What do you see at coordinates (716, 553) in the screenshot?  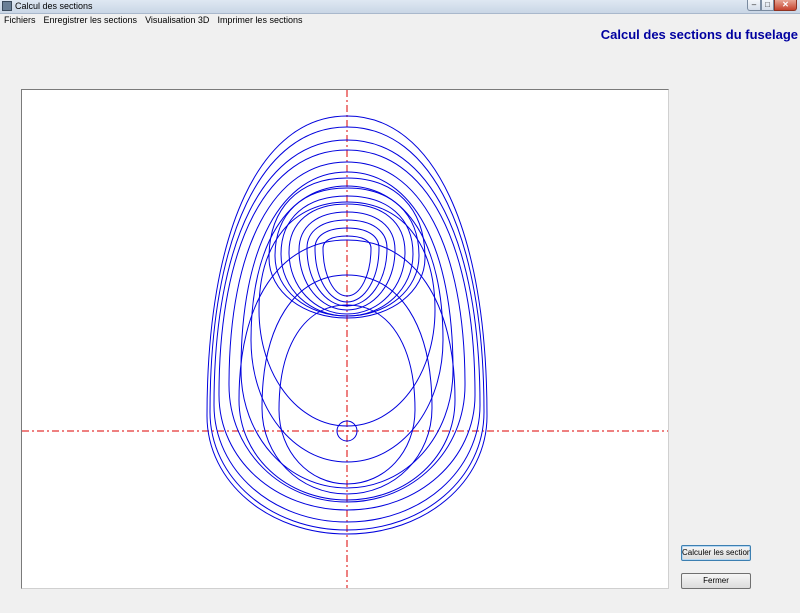 I see `calculate-sections-button: Calculer les sections` at bounding box center [716, 553].